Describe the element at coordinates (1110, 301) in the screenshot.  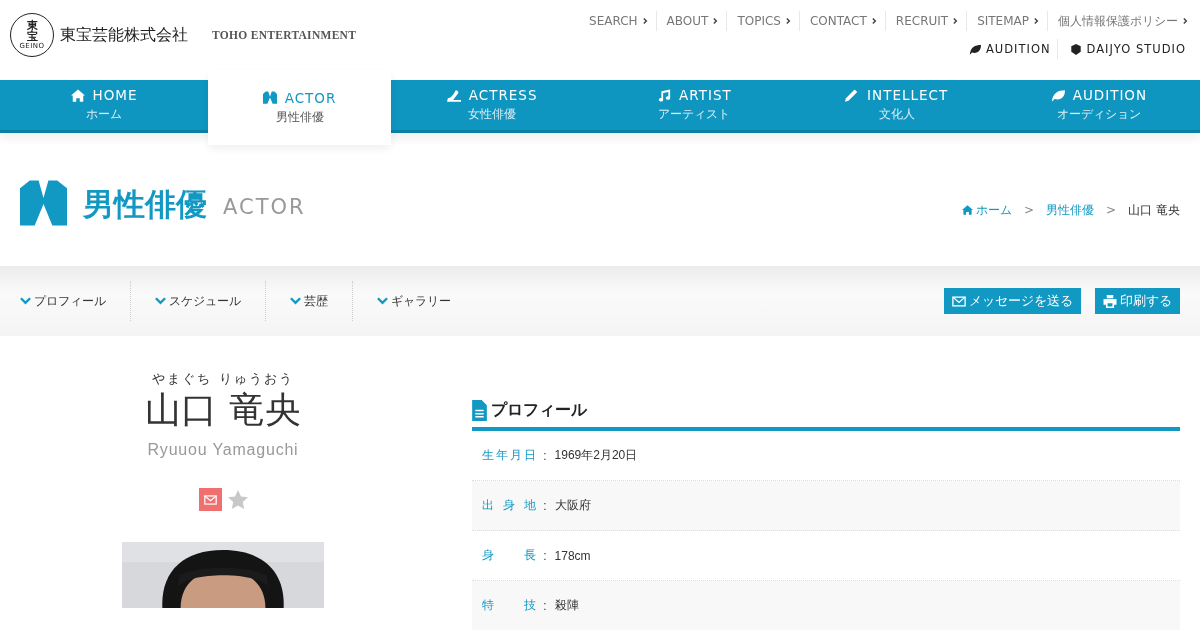
I see `printer-icon` at that location.